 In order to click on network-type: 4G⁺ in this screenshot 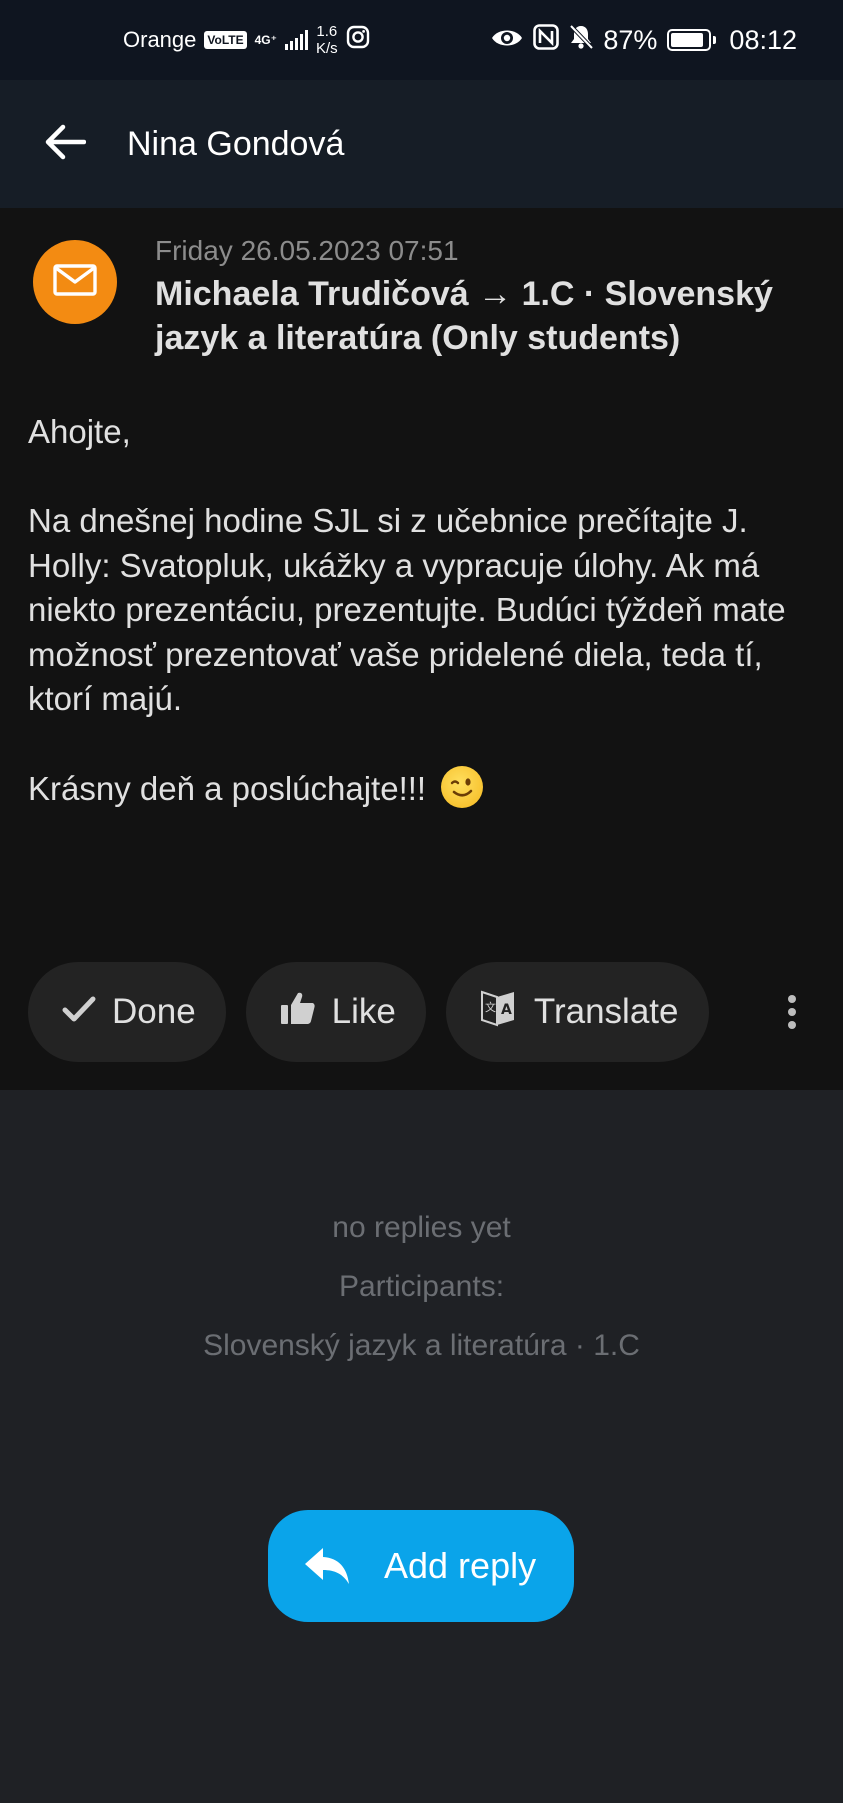, I will do `click(265, 40)`.